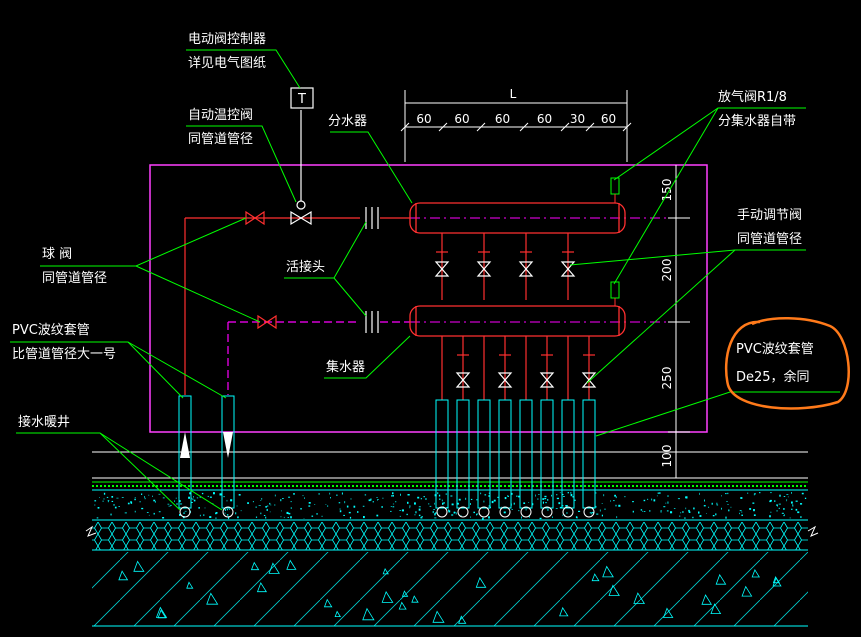 The height and width of the screenshot is (637, 861). What do you see at coordinates (227, 39) in the screenshot?
I see `label-motor-valve-controller: 电动阀控制器` at bounding box center [227, 39].